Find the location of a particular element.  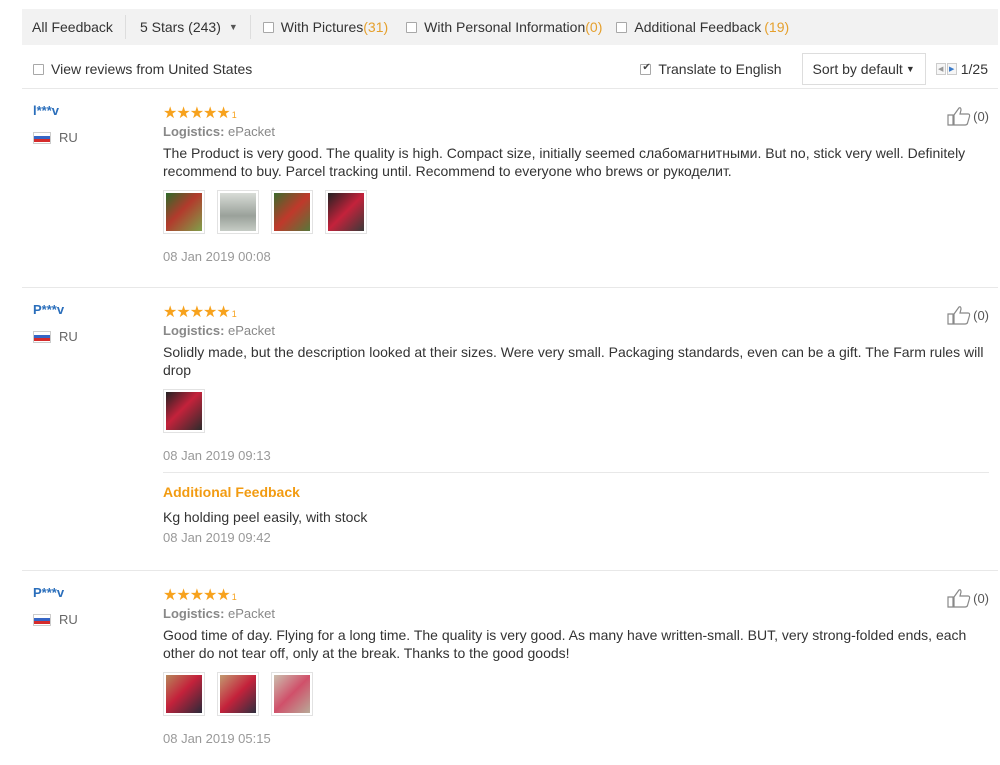

personal-info-count: (0) is located at coordinates (594, 27).